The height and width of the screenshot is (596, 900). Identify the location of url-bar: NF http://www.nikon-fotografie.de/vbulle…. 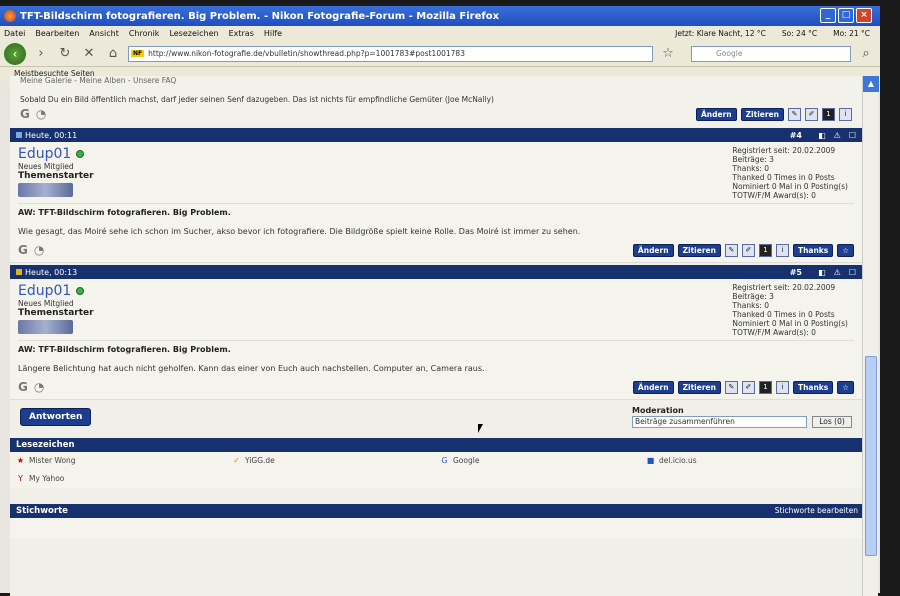
(390, 53).